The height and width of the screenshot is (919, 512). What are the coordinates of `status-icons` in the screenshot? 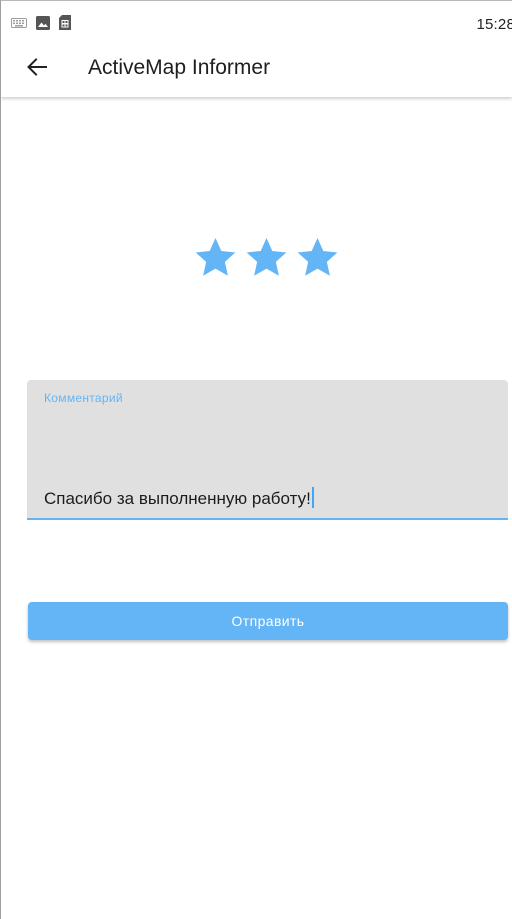 It's located at (41, 22).